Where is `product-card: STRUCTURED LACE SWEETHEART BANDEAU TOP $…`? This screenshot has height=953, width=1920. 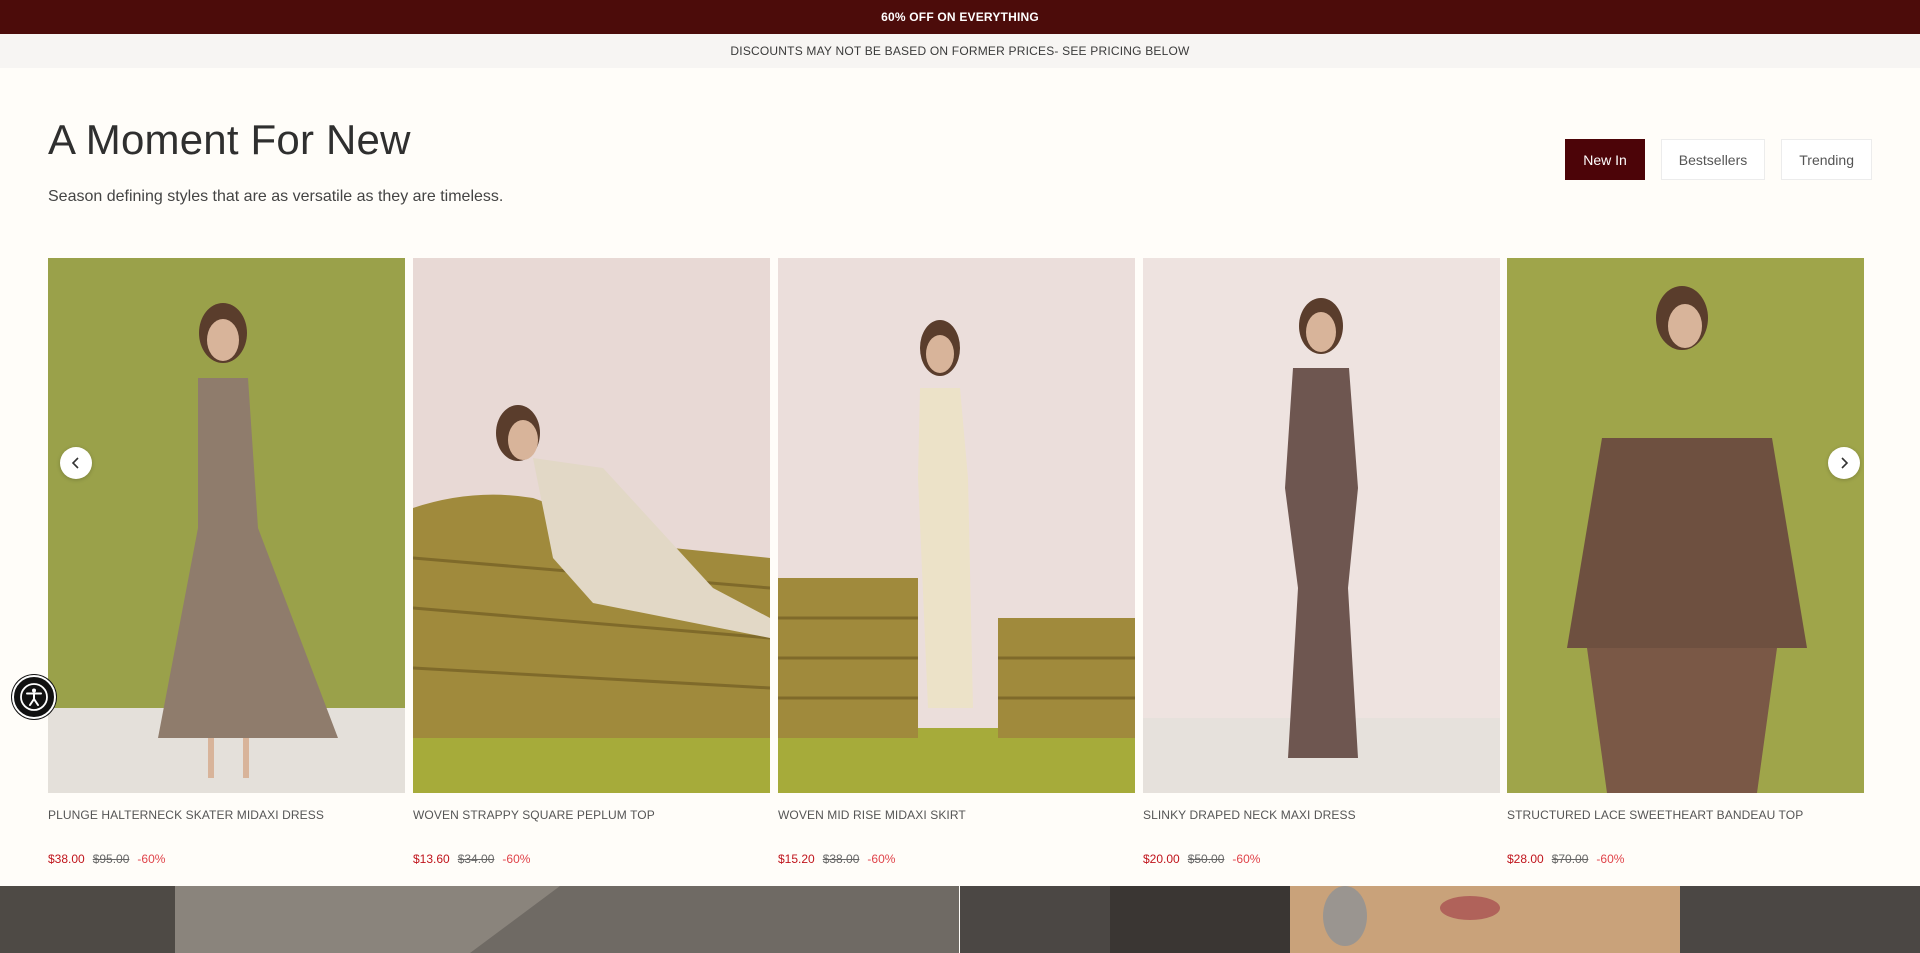 product-card: STRUCTURED LACE SWEETHEART BANDEAU TOP $… is located at coordinates (1685, 562).